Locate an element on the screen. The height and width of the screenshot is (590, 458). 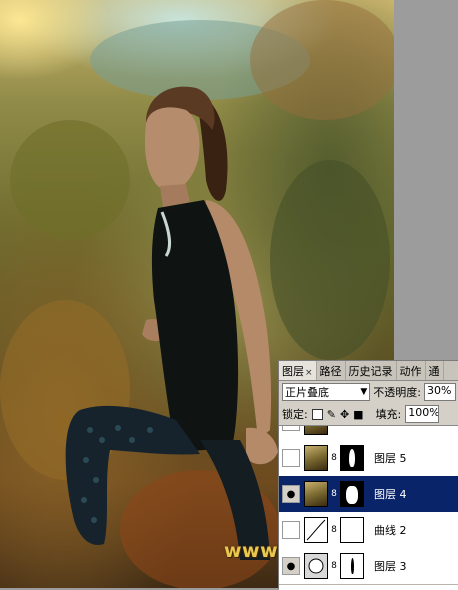
curves-adjustment-icon is located at coordinates (316, 530).